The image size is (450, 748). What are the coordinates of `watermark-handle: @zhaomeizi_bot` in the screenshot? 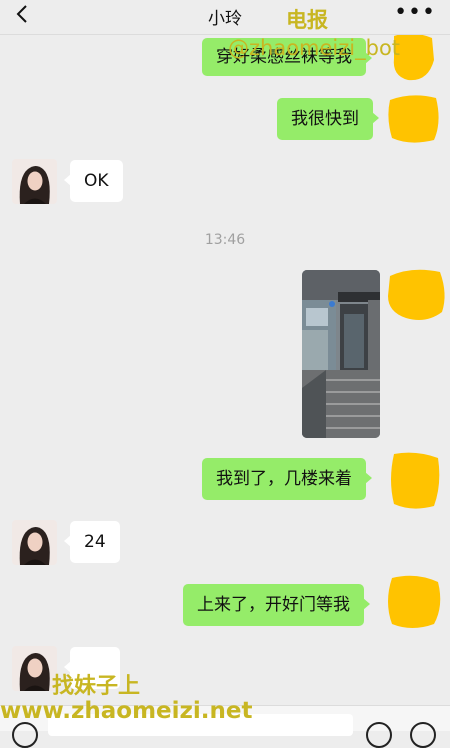 It's located at (314, 48).